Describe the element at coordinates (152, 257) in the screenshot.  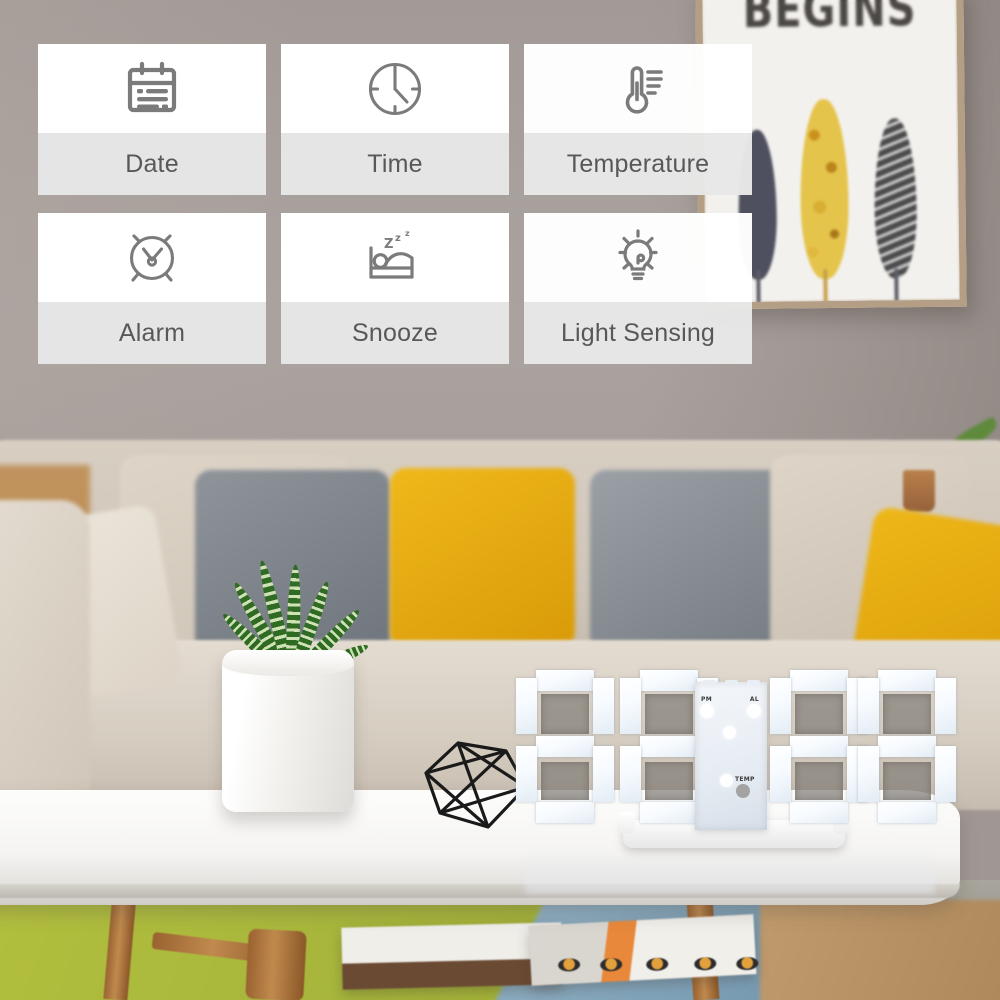
I see `alarm-clock-icon` at that location.